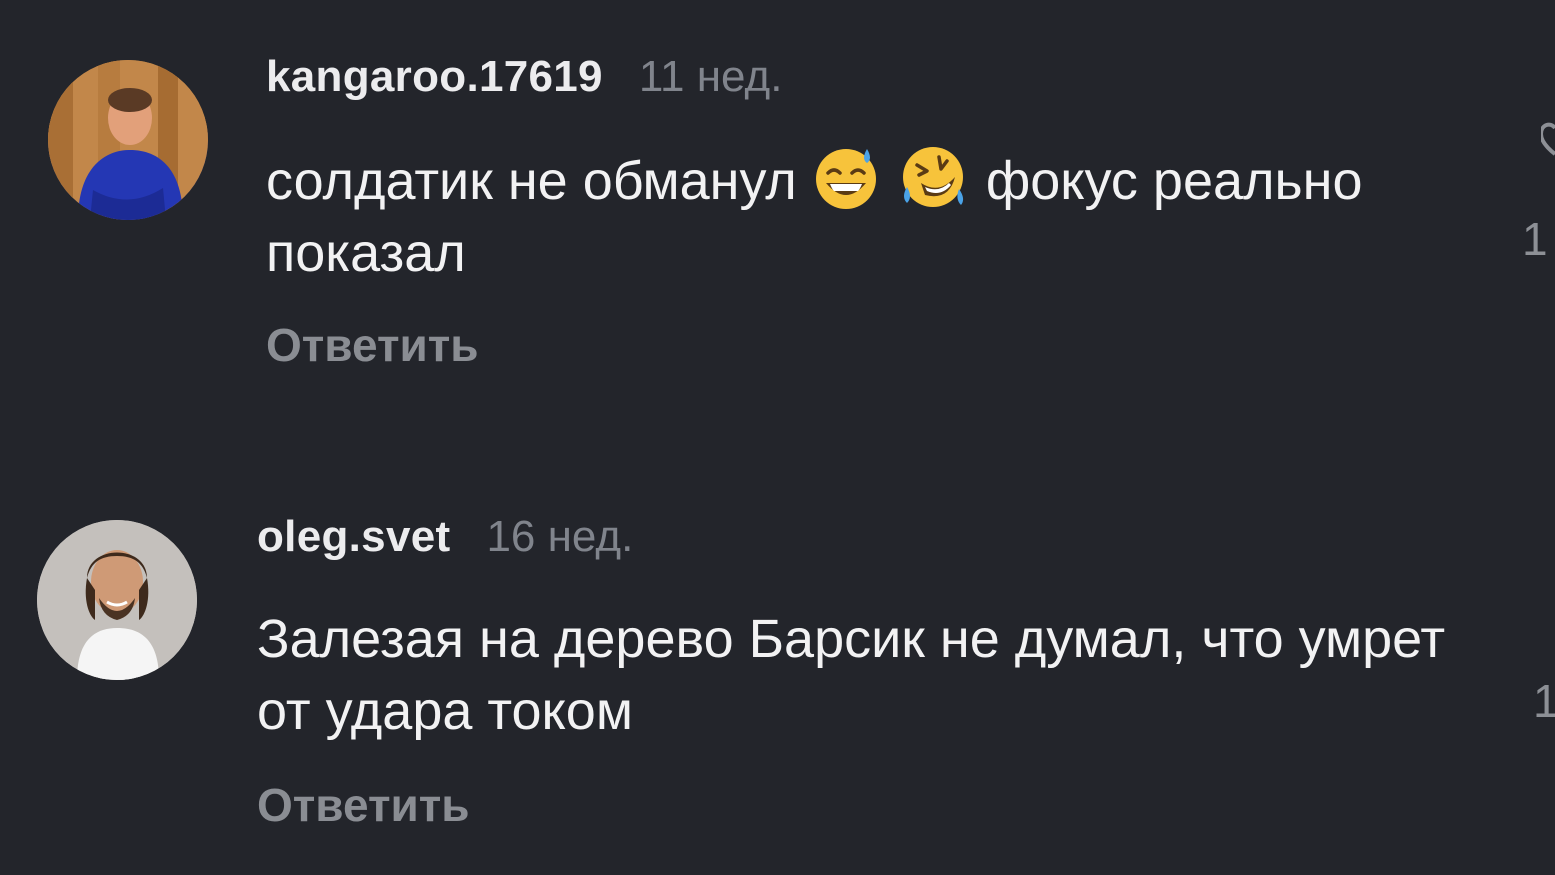  I want to click on comment-time: 16 нед., so click(560, 536).